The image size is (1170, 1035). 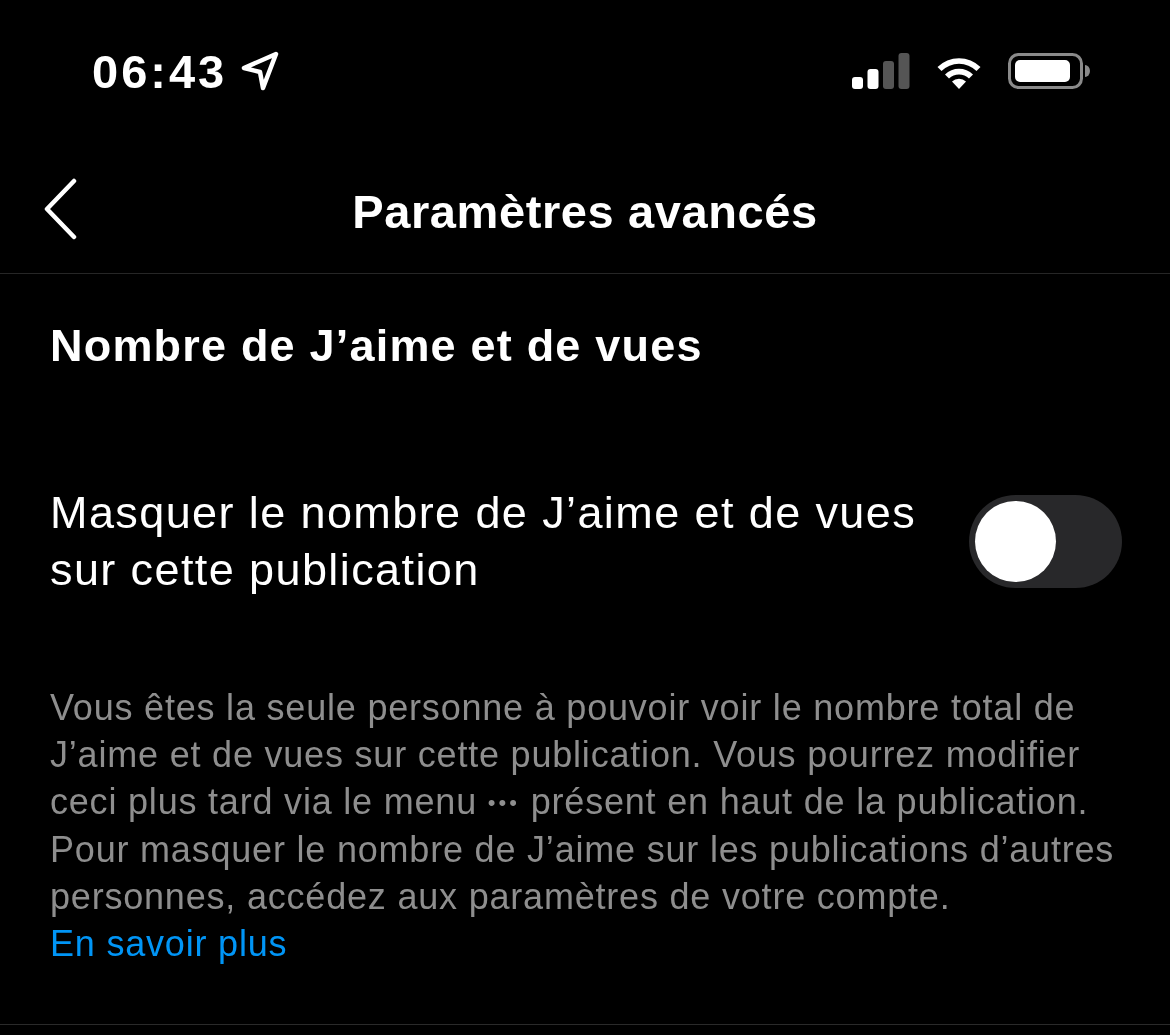 What do you see at coordinates (160, 71) in the screenshot?
I see `status-time: 06:43` at bounding box center [160, 71].